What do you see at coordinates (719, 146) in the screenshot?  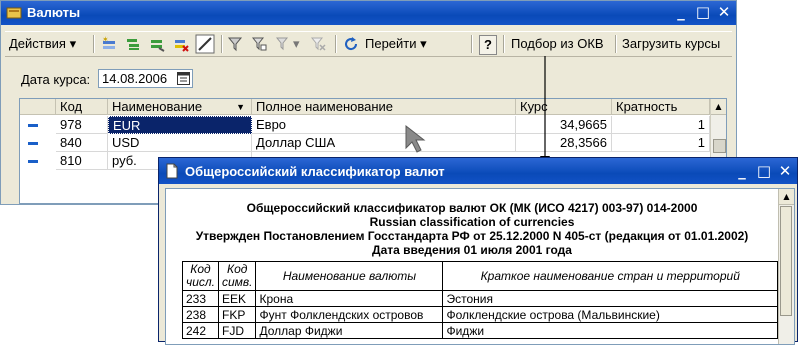 I see `scroll-thumb` at bounding box center [719, 146].